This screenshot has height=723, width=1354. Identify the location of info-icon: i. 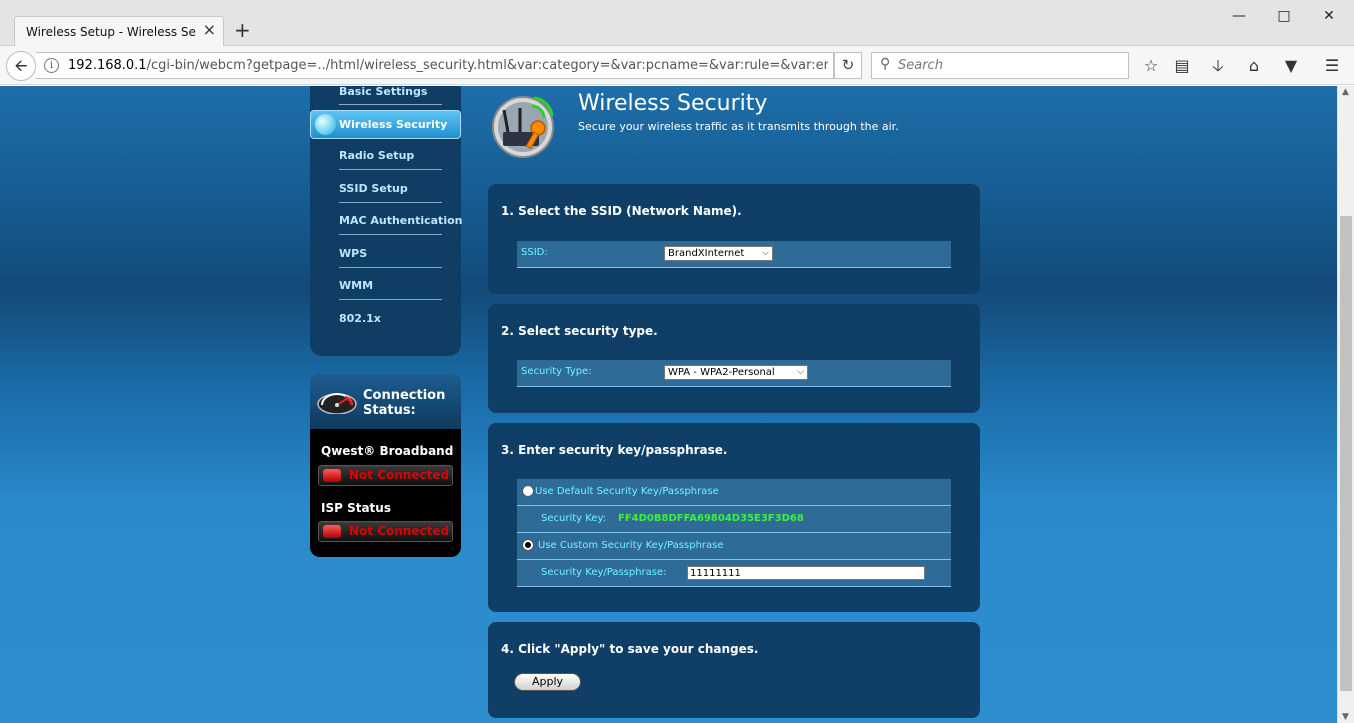
(51, 65).